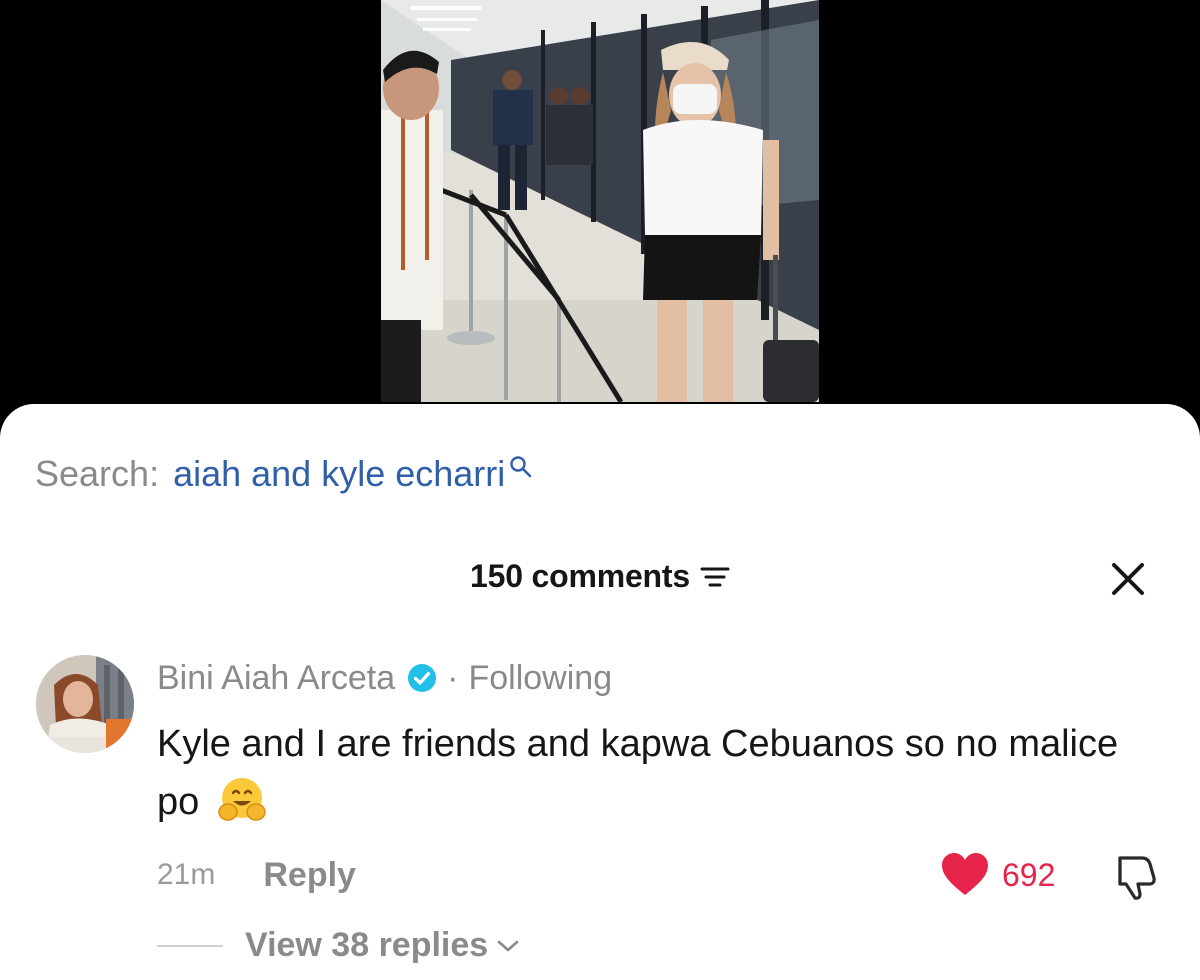 This screenshot has height=980, width=1200. Describe the element at coordinates (422, 678) in the screenshot. I see `verified-icon` at that location.